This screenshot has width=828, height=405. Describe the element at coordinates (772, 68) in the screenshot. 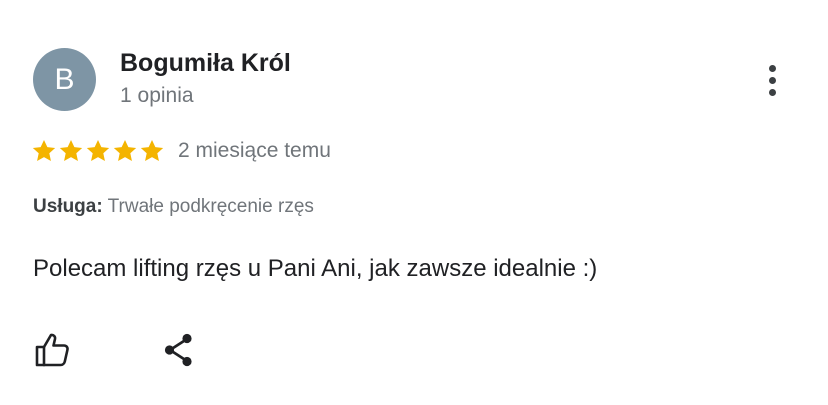

I see `more-vert-icon` at that location.